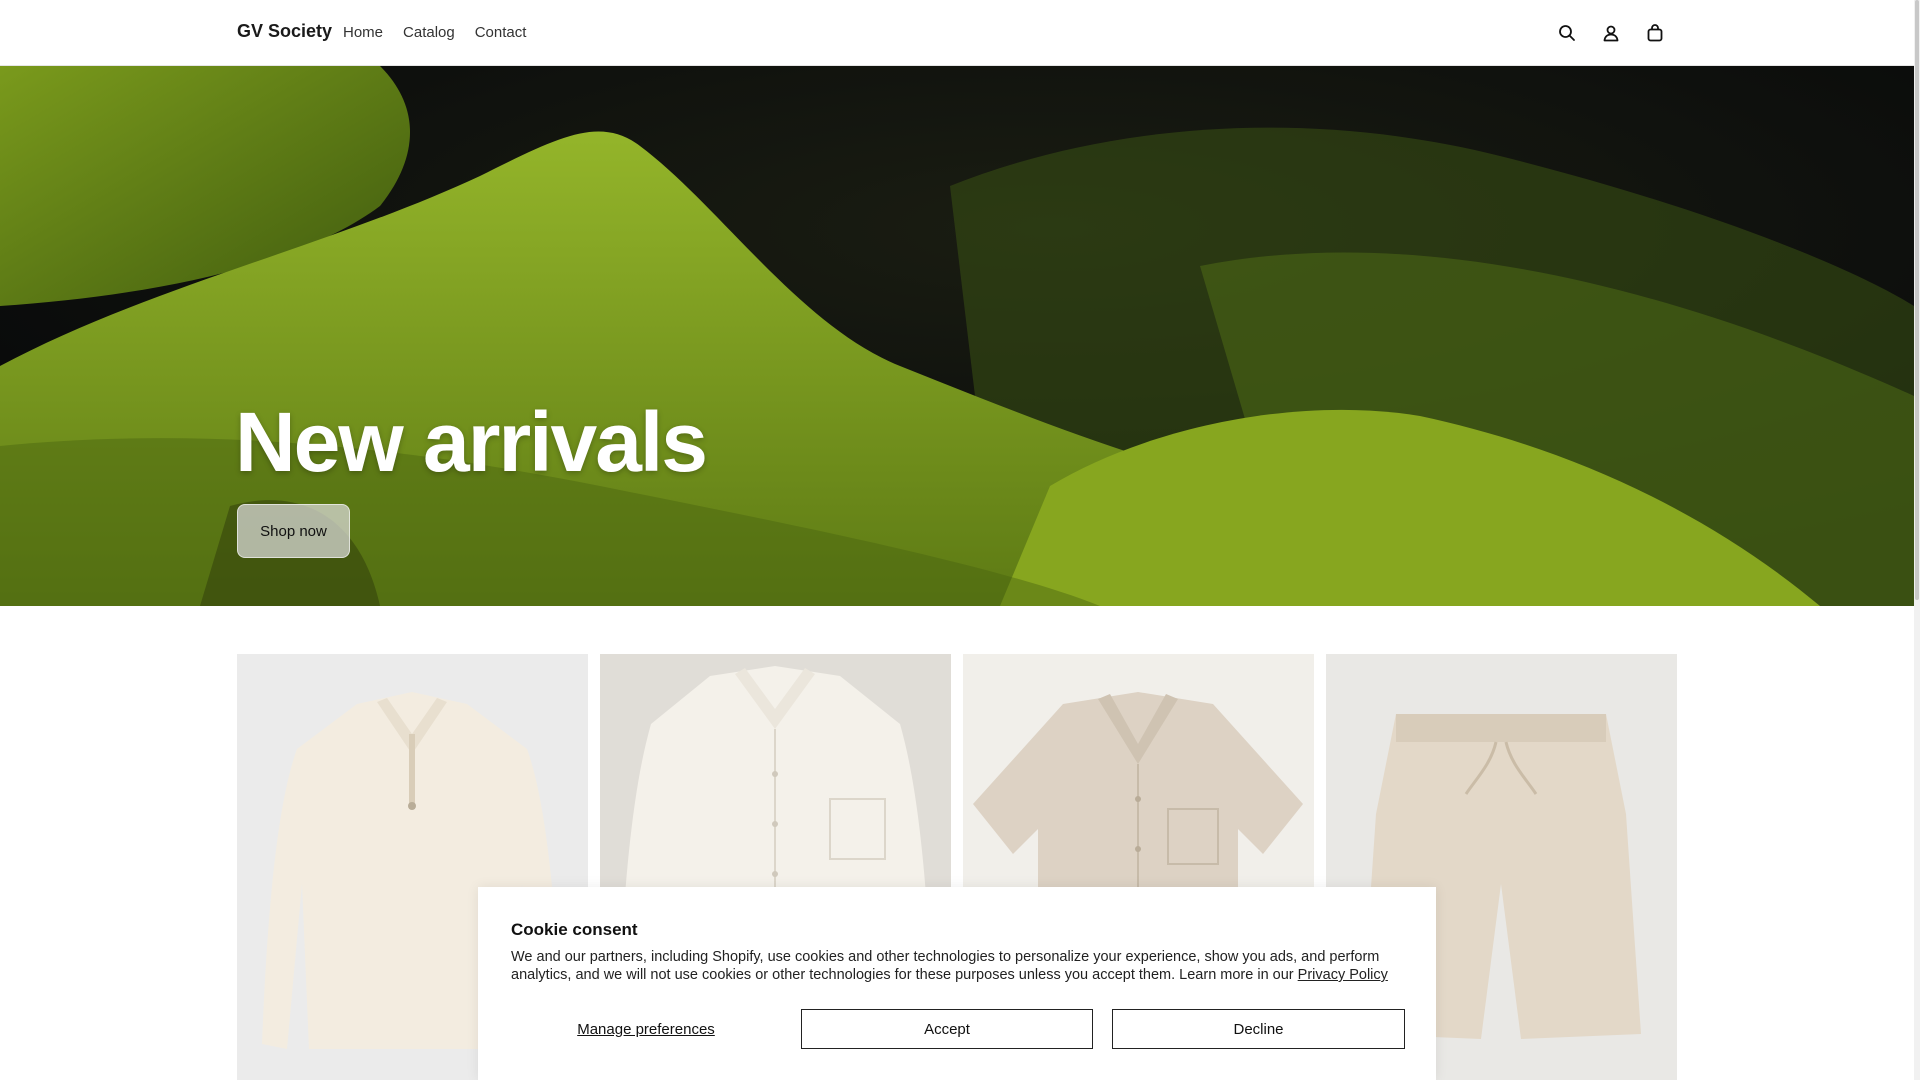 This screenshot has height=1080, width=1920. I want to click on header-icons, so click(1611, 33).